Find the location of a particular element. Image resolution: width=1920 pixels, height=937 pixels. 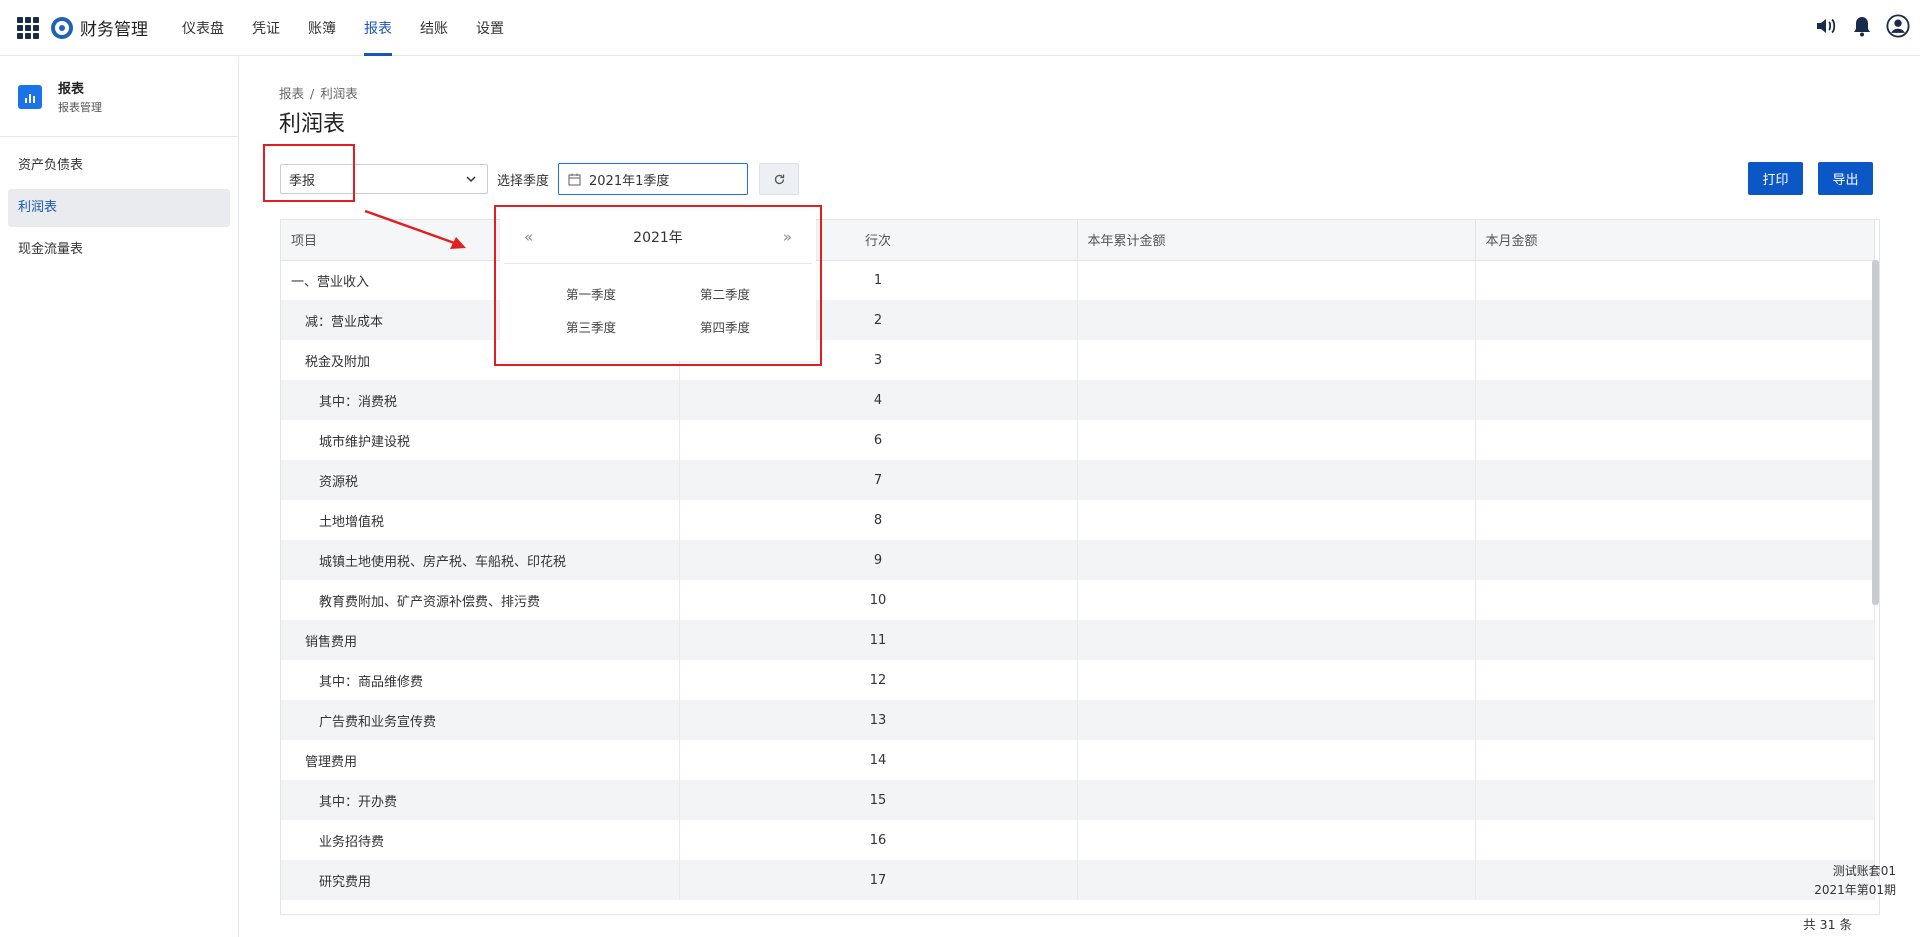

picker-year: 2021年 is located at coordinates (658, 237).